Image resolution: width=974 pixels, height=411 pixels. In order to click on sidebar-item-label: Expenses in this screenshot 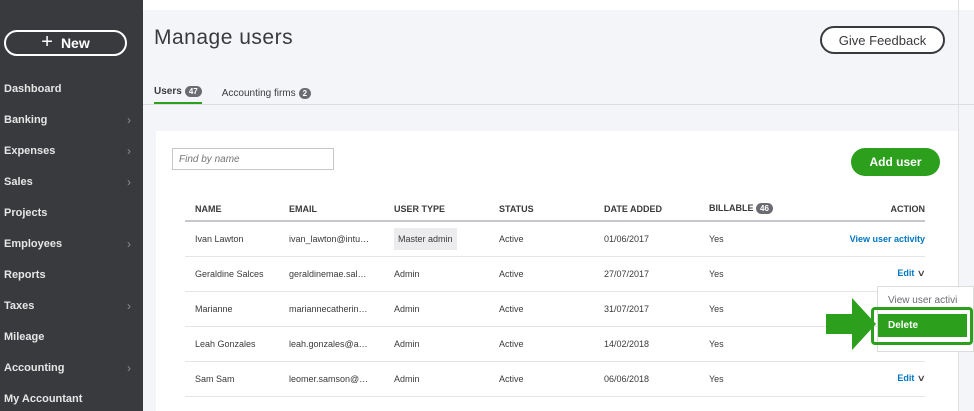, I will do `click(30, 151)`.